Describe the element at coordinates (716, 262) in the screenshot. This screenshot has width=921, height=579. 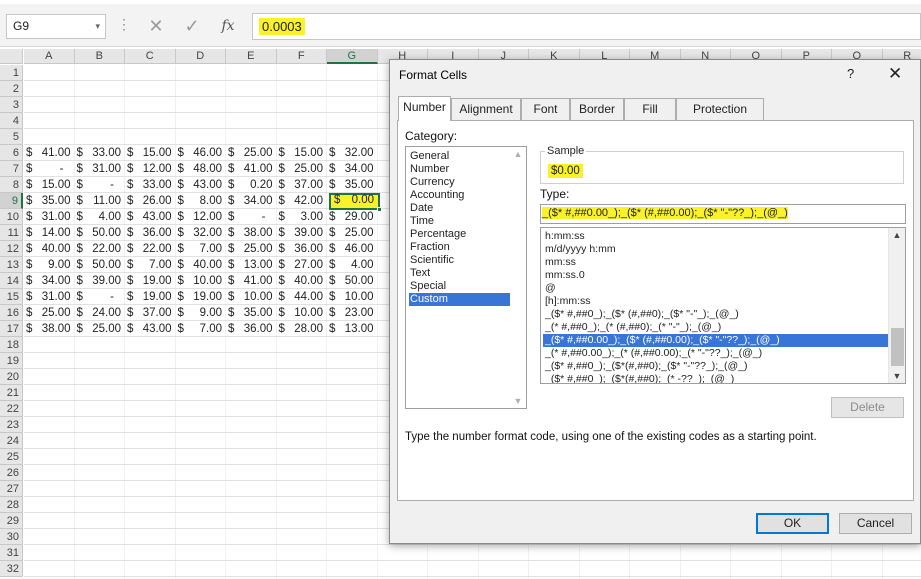
I see `type-list-item: mm:ss` at that location.